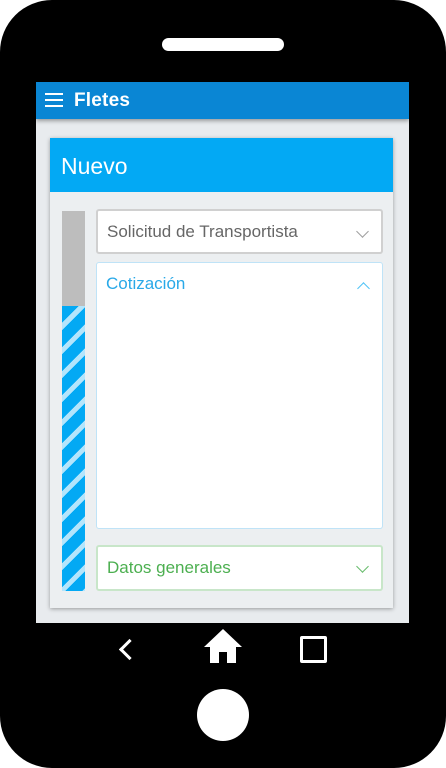 Image resolution: width=446 pixels, height=768 pixels. What do you see at coordinates (363, 288) in the screenshot?
I see `chevron-up-icon` at bounding box center [363, 288].